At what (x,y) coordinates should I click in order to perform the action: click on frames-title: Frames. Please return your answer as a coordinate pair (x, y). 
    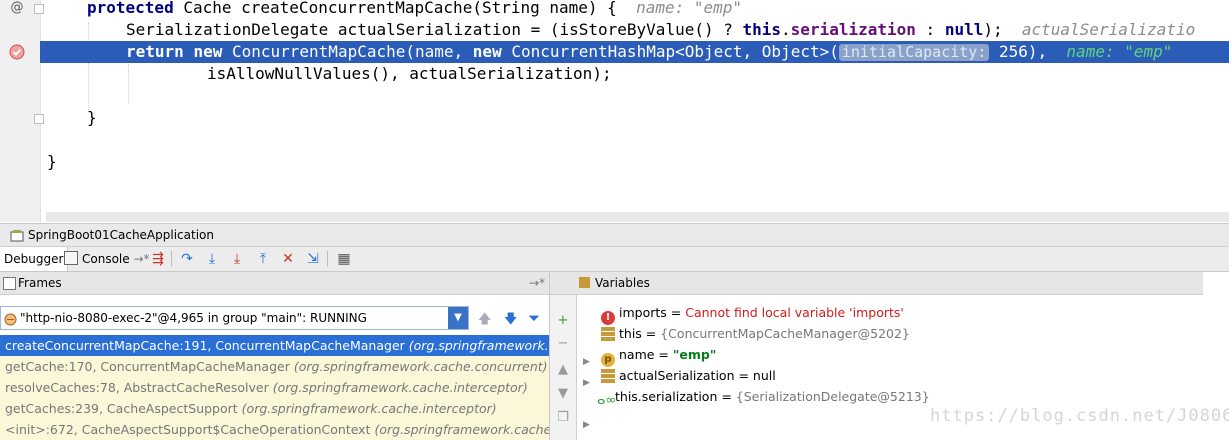
    Looking at the image, I should click on (40, 283).